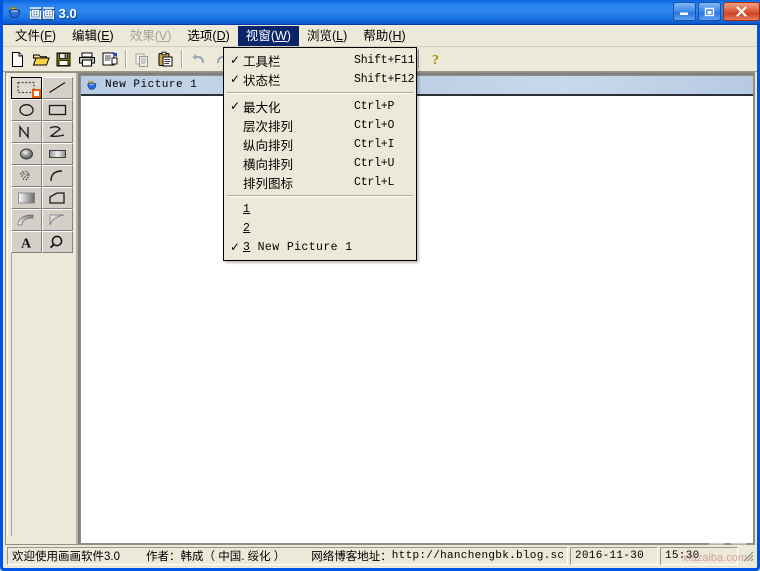 This screenshot has height=571, width=760. I want to click on paste-icon, so click(165, 59).